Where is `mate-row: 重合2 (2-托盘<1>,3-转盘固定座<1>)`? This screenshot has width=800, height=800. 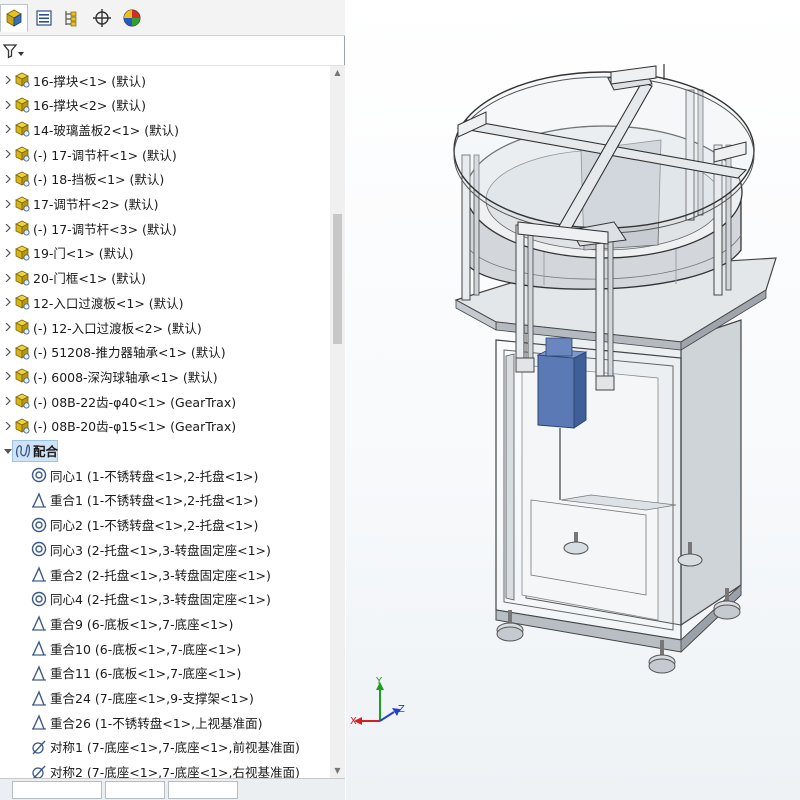 mate-row: 重合2 (2-托盘<1>,3-转盘固定座<1>) is located at coordinates (165, 574).